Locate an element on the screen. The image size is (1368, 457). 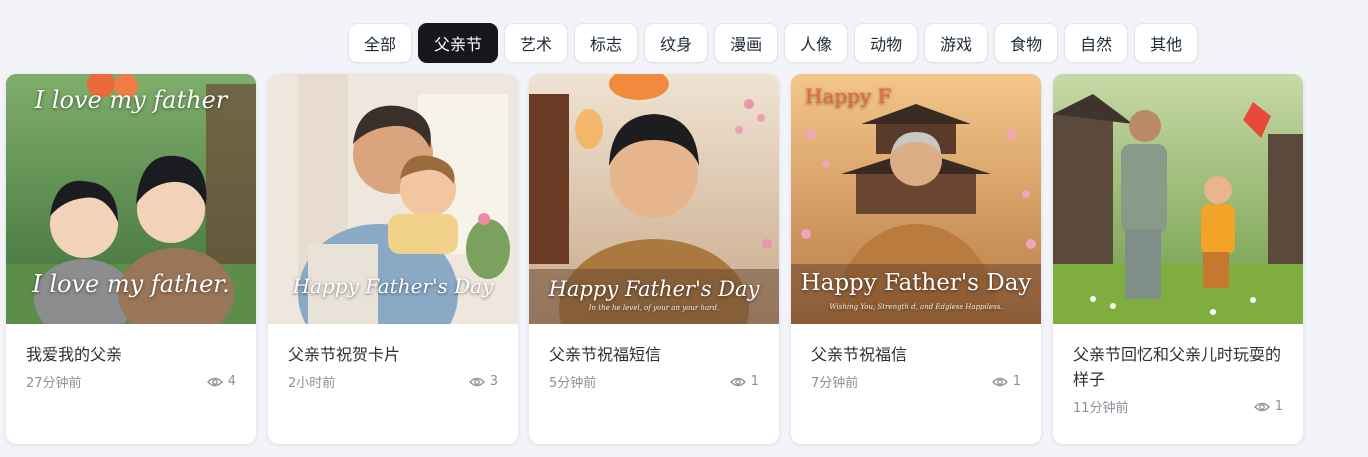
card-image: Happy Father's Day is located at coordinates (393, 199).